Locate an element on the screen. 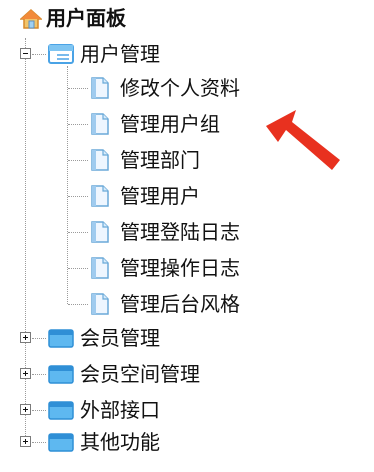 This screenshot has height=472, width=374. tree-item-label: 管理登陆日志 is located at coordinates (180, 232).